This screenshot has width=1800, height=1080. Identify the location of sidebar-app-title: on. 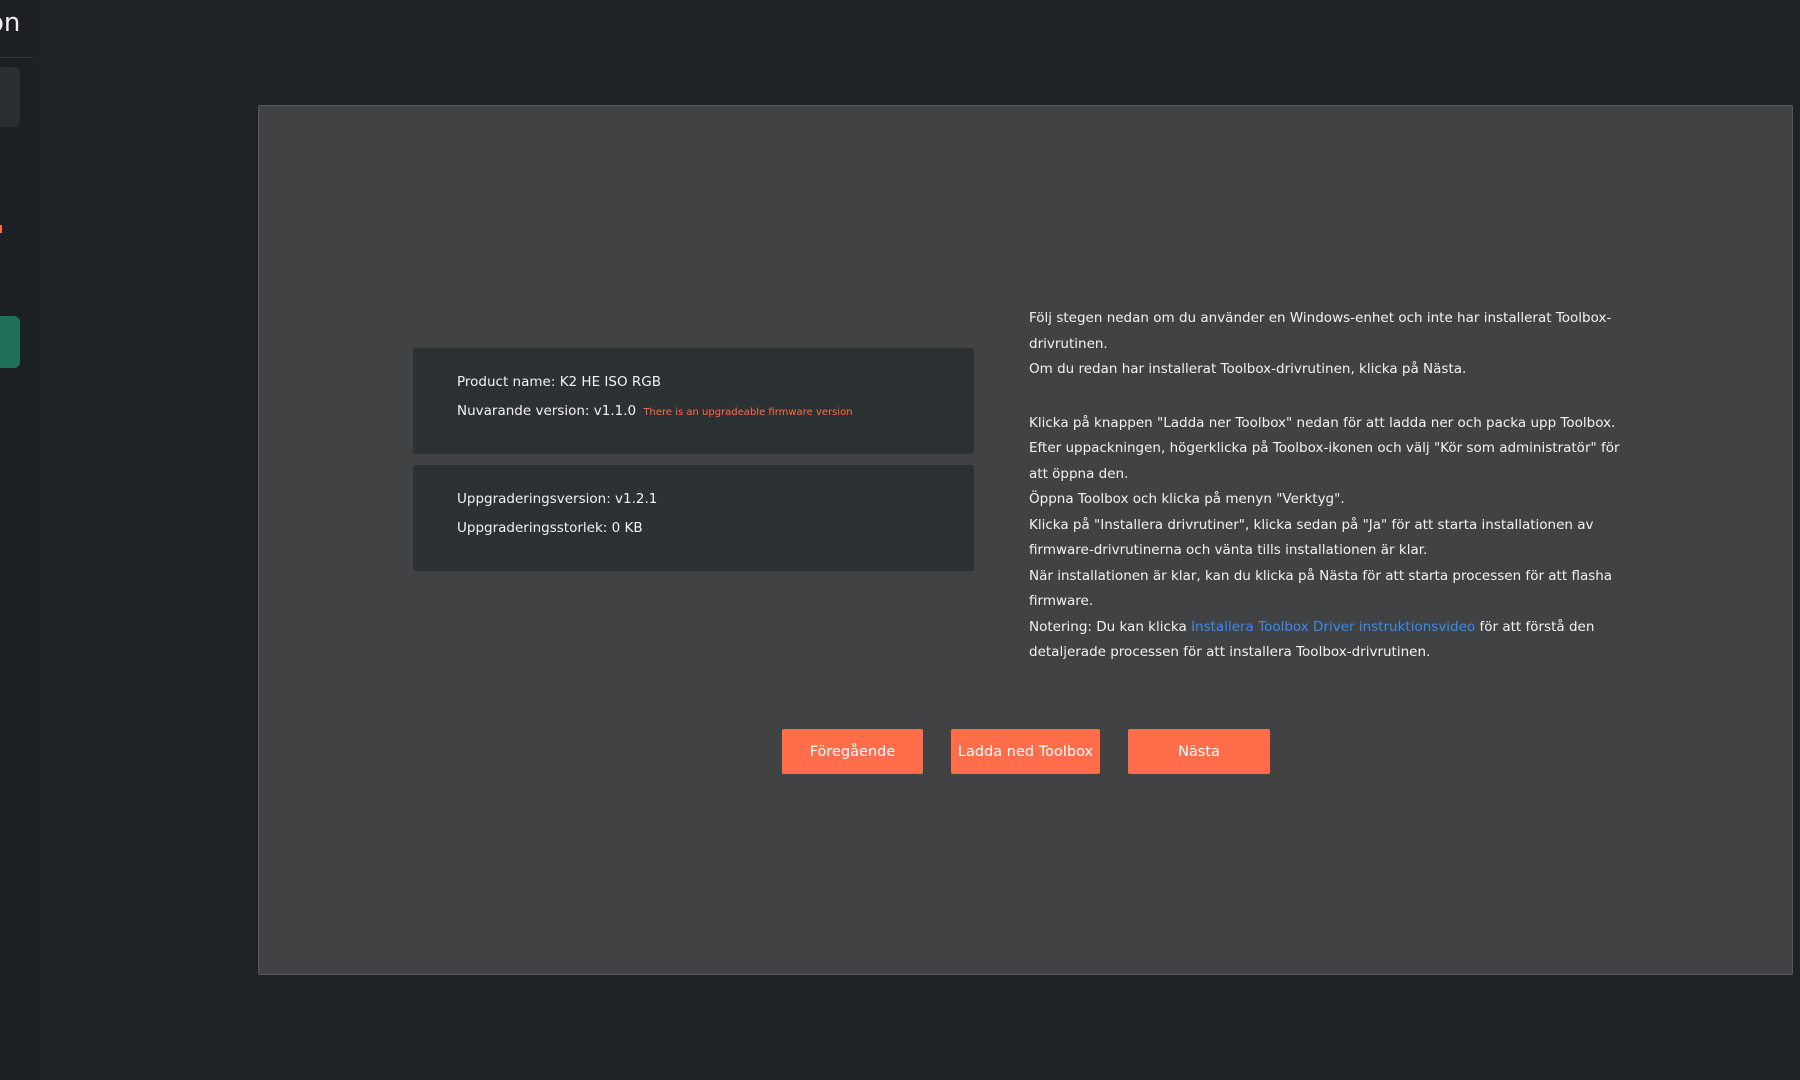
(10, 23).